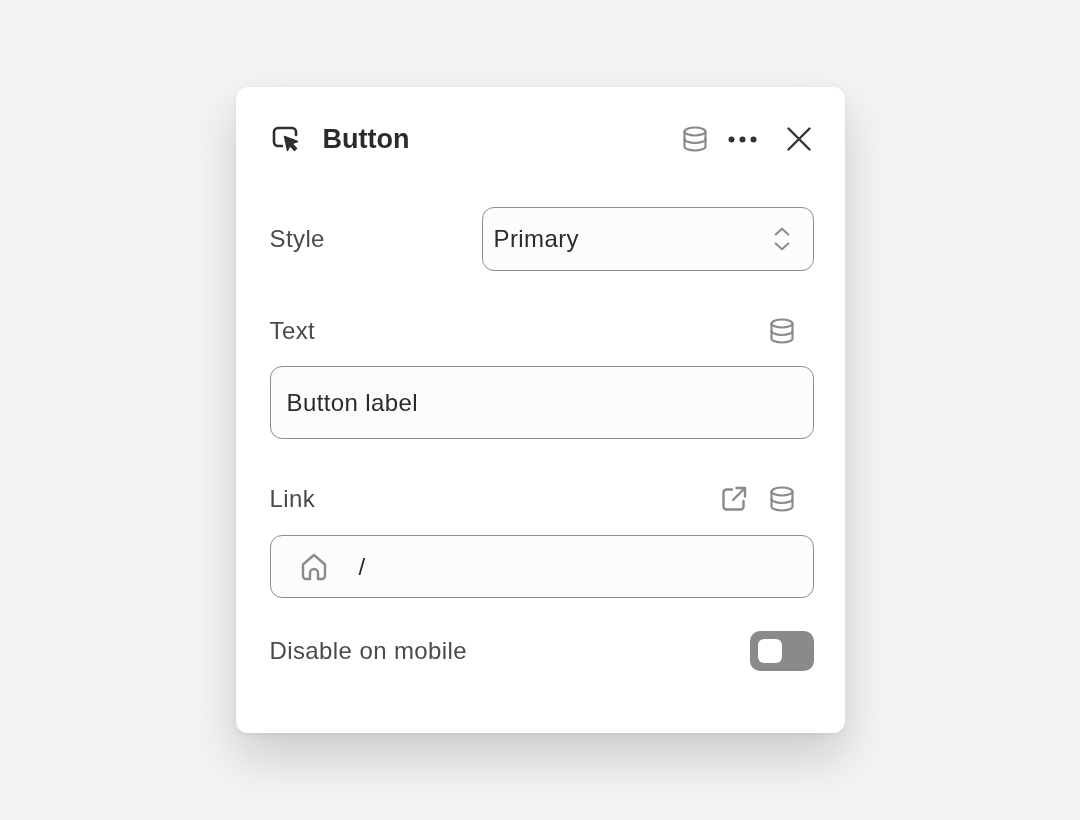 The height and width of the screenshot is (820, 1080). Describe the element at coordinates (781, 239) in the screenshot. I see `chevron-updown-icon` at that location.